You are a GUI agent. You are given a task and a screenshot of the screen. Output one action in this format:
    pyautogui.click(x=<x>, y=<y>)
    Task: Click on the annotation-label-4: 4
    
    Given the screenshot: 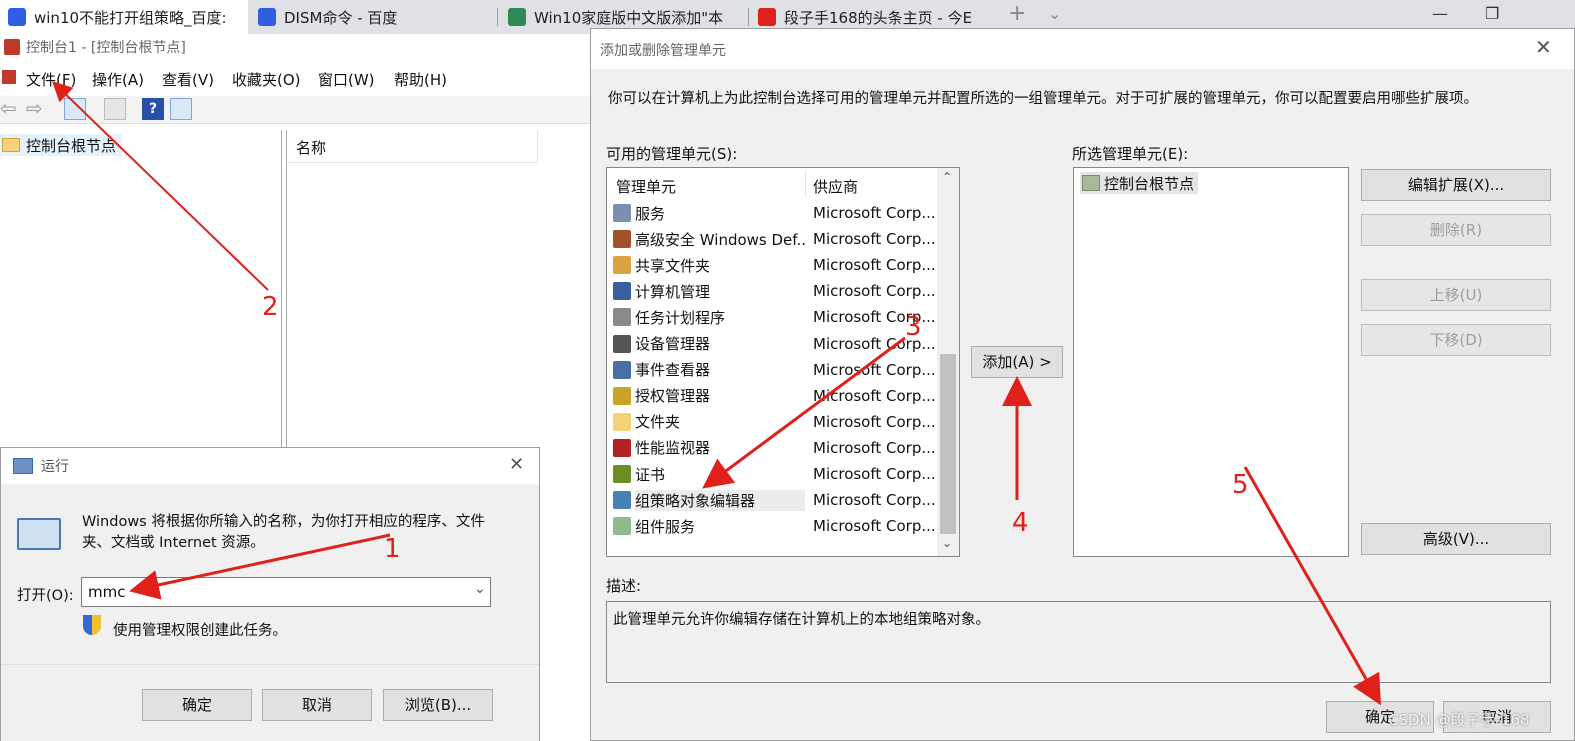 What is the action you would take?
    pyautogui.click(x=1020, y=523)
    